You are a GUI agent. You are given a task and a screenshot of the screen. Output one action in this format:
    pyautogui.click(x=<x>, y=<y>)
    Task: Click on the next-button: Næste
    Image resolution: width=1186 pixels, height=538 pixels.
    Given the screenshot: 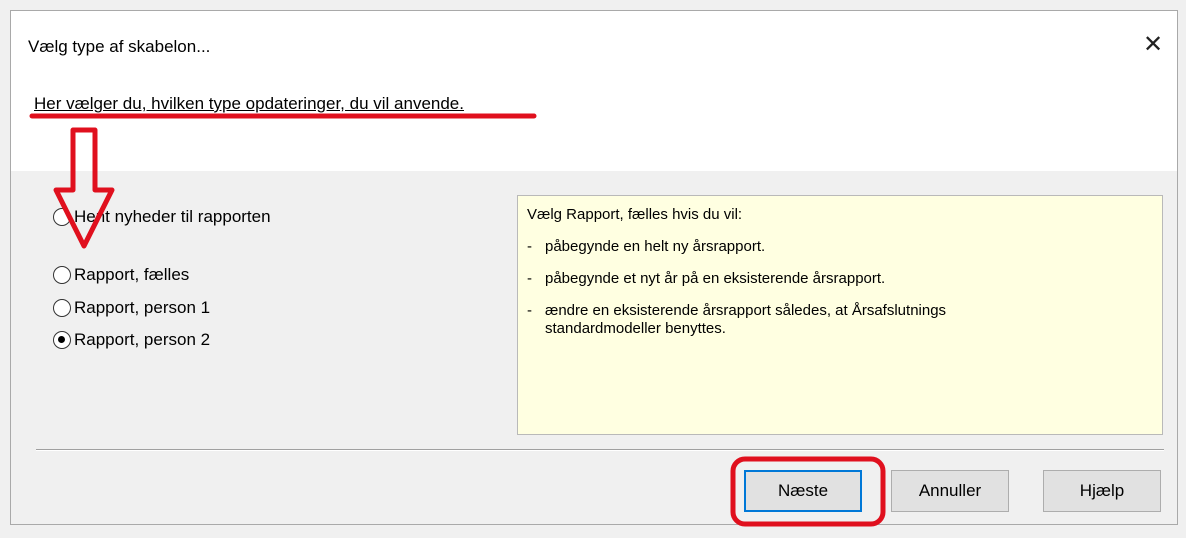 What is the action you would take?
    pyautogui.click(x=803, y=491)
    